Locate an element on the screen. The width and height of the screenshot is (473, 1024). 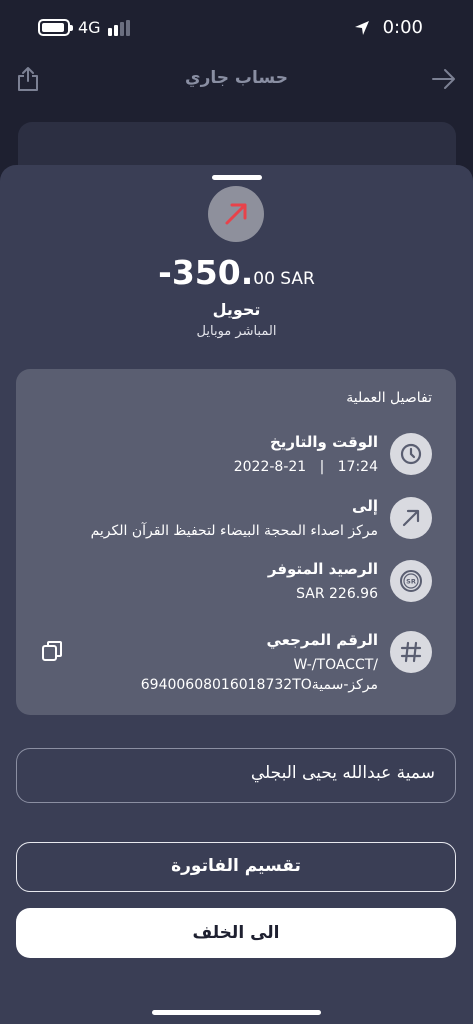
time-value: 17:24 is located at coordinates (357, 467).